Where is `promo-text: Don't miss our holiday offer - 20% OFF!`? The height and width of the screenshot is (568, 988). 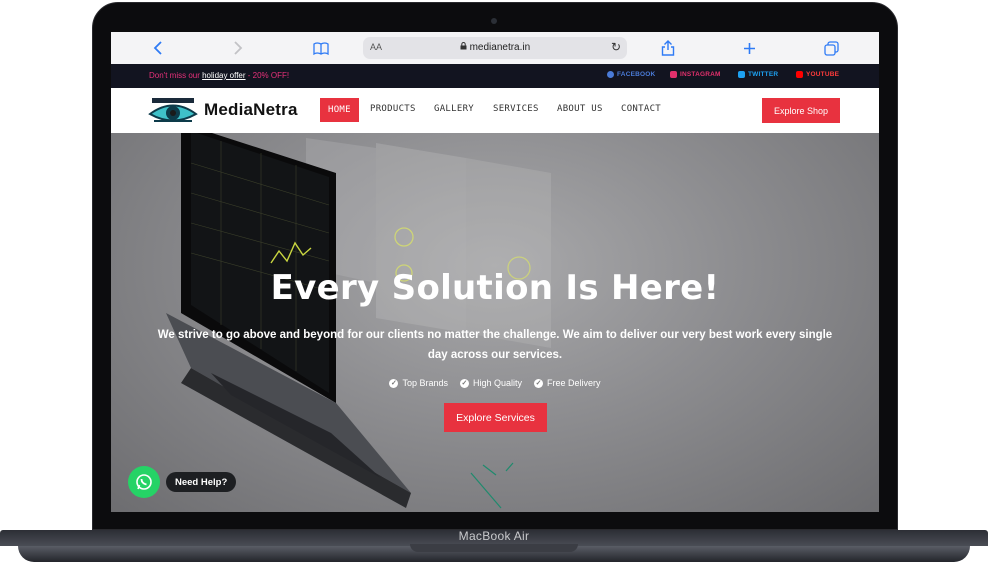
promo-text: Don't miss our holiday offer - 20% OFF! is located at coordinates (219, 75).